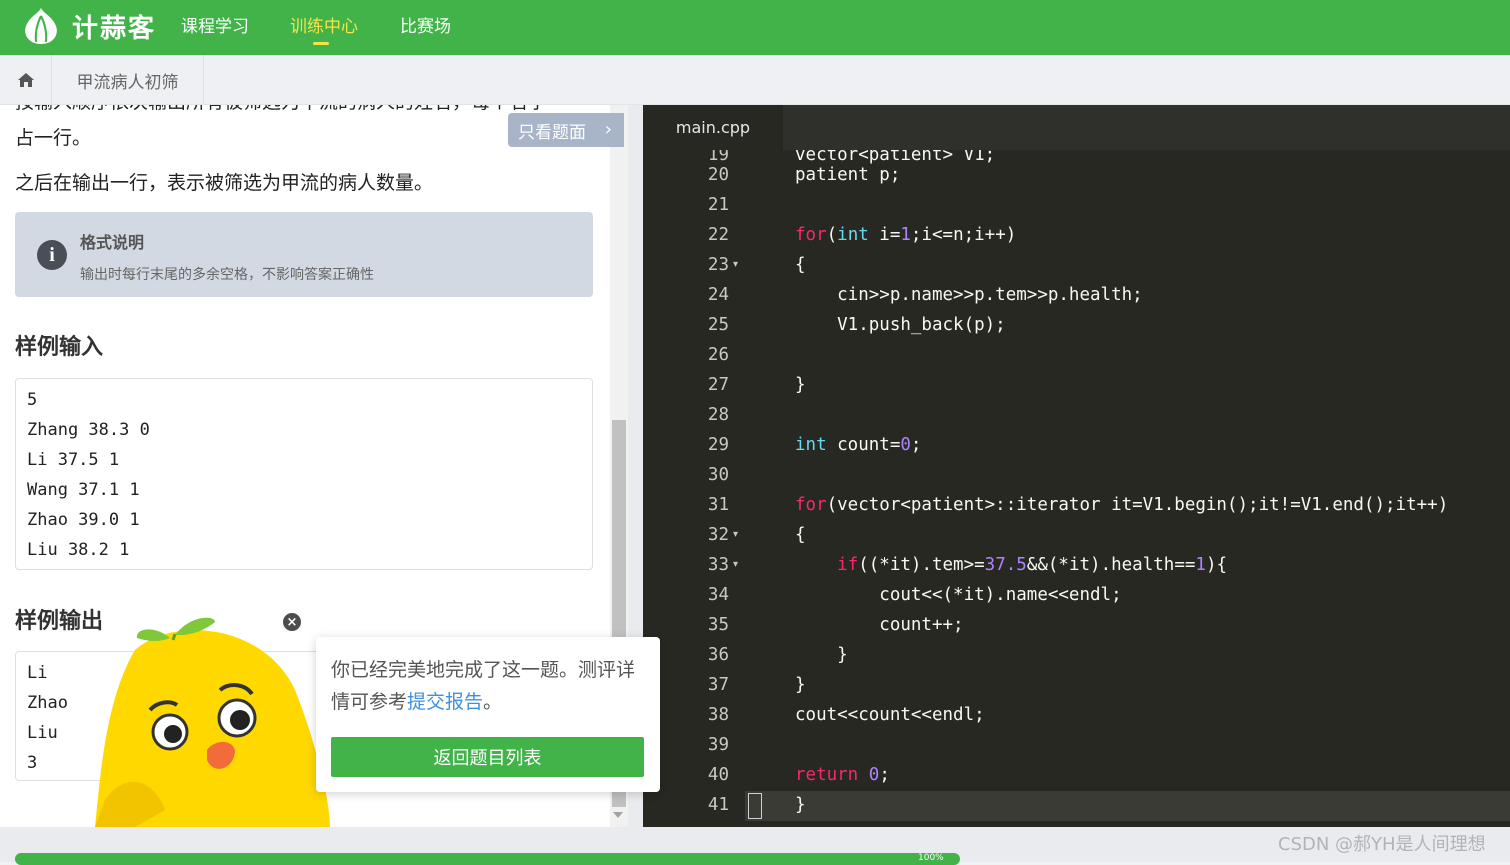  What do you see at coordinates (718, 265) in the screenshot?
I see `line-number: 23` at bounding box center [718, 265].